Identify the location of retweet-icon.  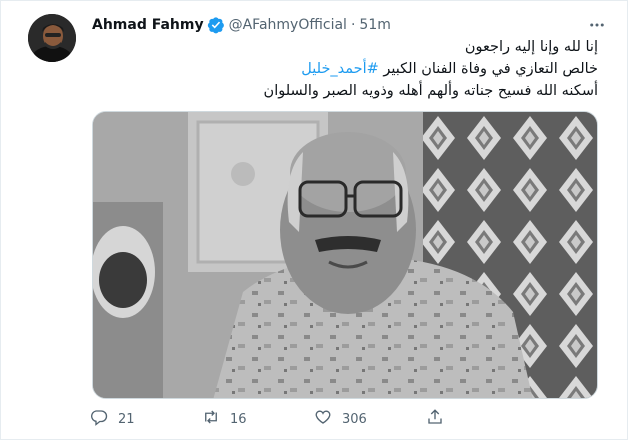
(211, 419).